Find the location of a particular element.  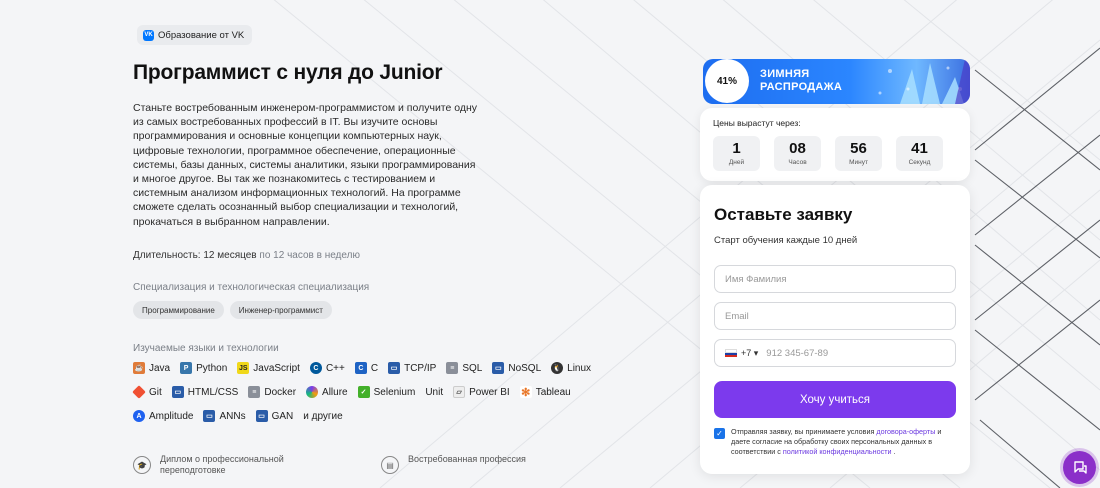

sale-decoration-icon is located at coordinates (924, 81).